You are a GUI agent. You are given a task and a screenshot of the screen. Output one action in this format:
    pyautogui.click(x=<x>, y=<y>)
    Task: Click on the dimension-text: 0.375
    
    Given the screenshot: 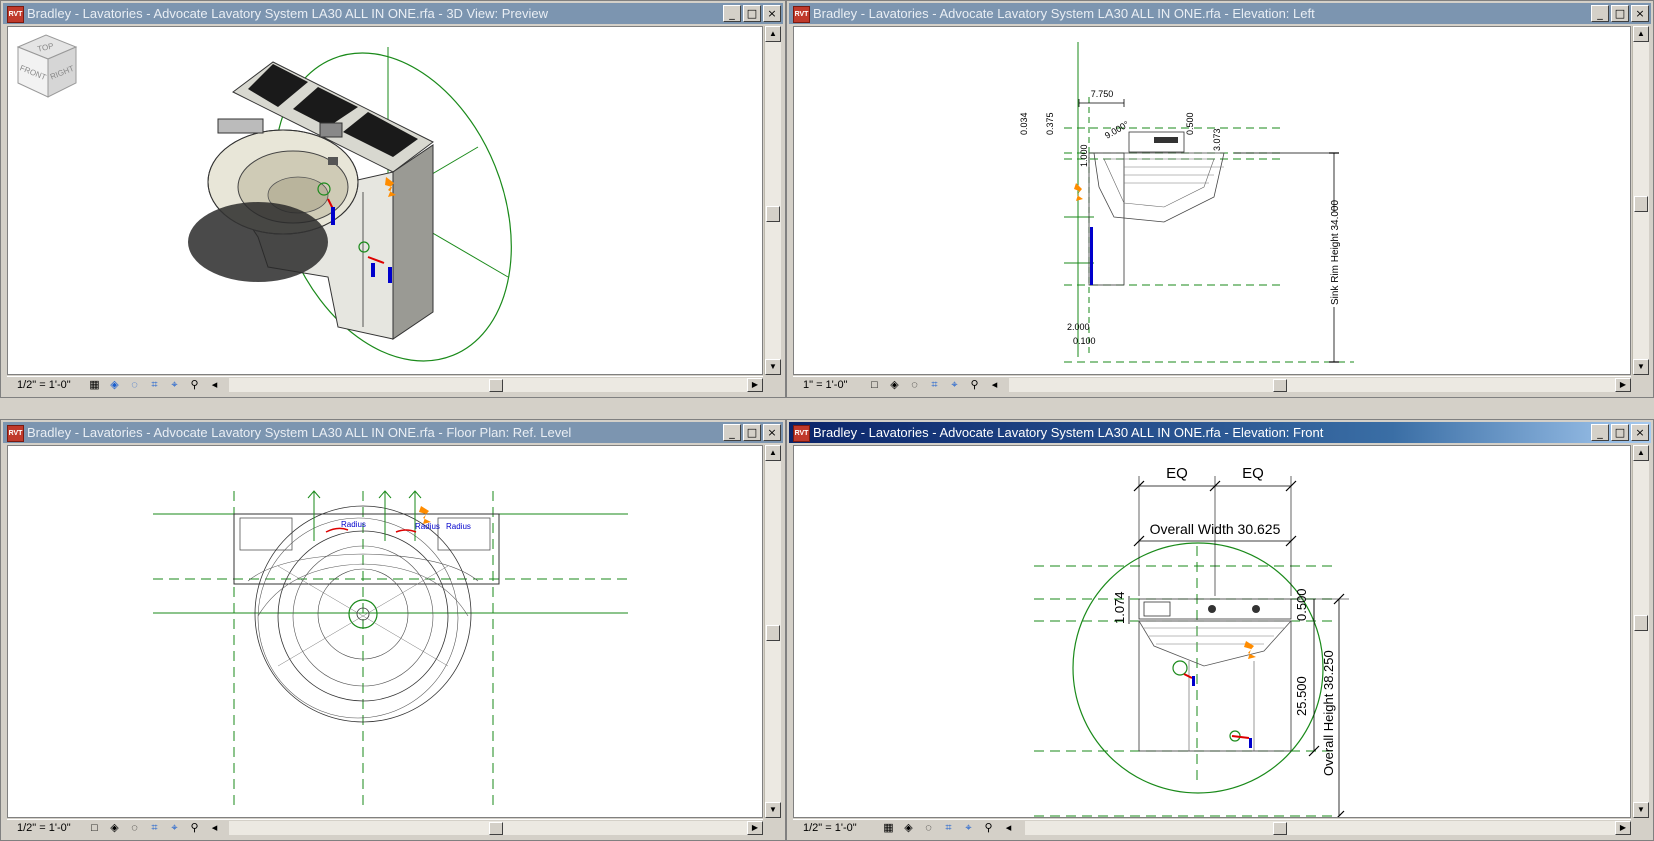 What is the action you would take?
    pyautogui.click(x=1050, y=123)
    